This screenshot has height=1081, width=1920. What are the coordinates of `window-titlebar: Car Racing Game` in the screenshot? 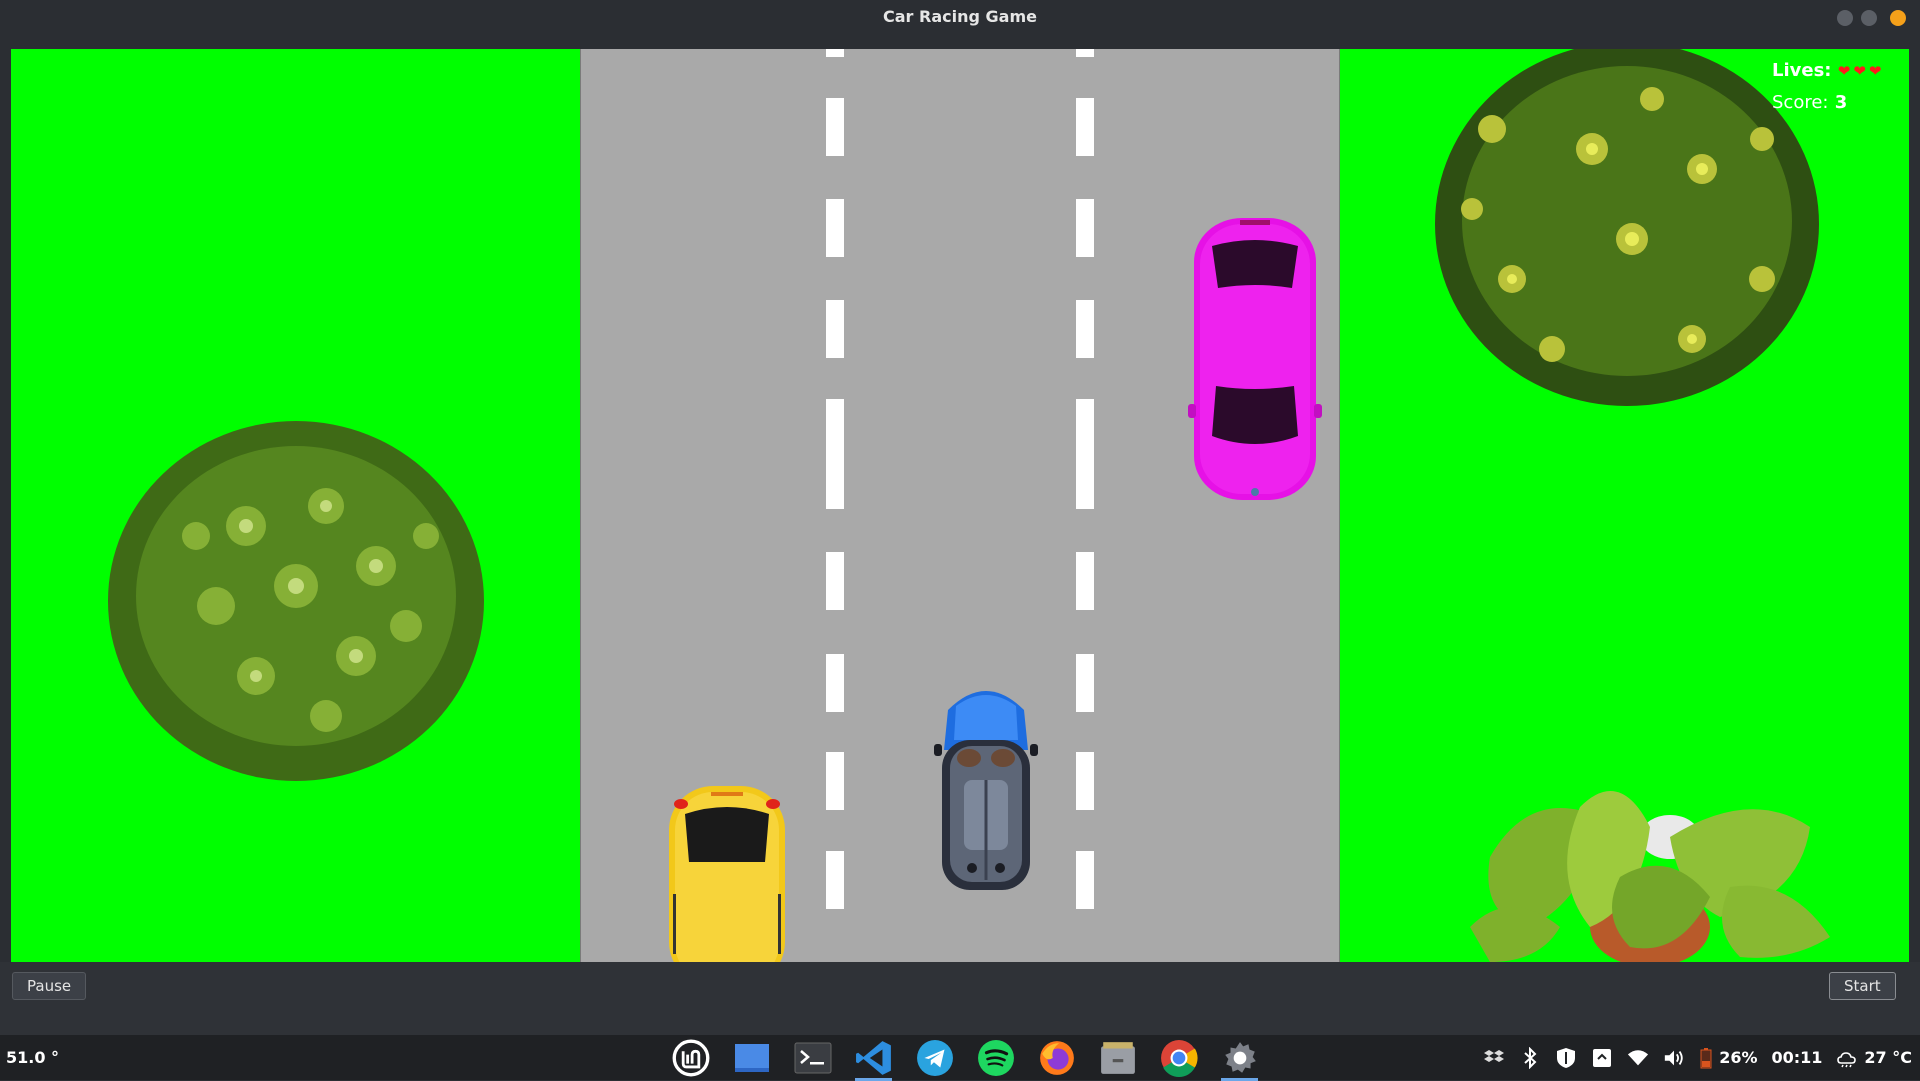 It's located at (960, 18).